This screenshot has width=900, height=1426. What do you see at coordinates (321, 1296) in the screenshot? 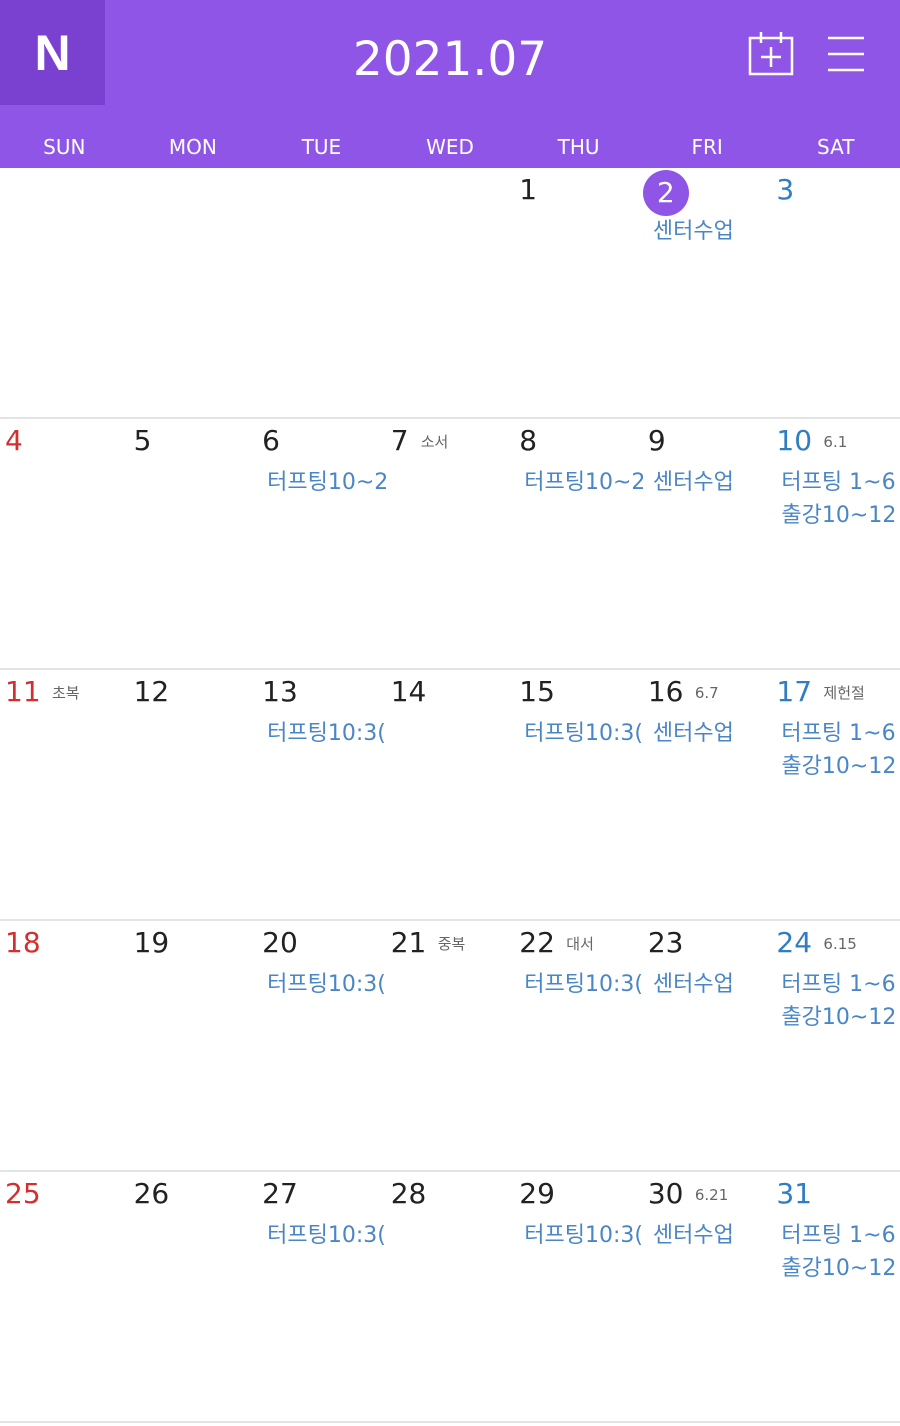
I see `calendar-day-cell: 27 터프팅10:3(` at bounding box center [321, 1296].